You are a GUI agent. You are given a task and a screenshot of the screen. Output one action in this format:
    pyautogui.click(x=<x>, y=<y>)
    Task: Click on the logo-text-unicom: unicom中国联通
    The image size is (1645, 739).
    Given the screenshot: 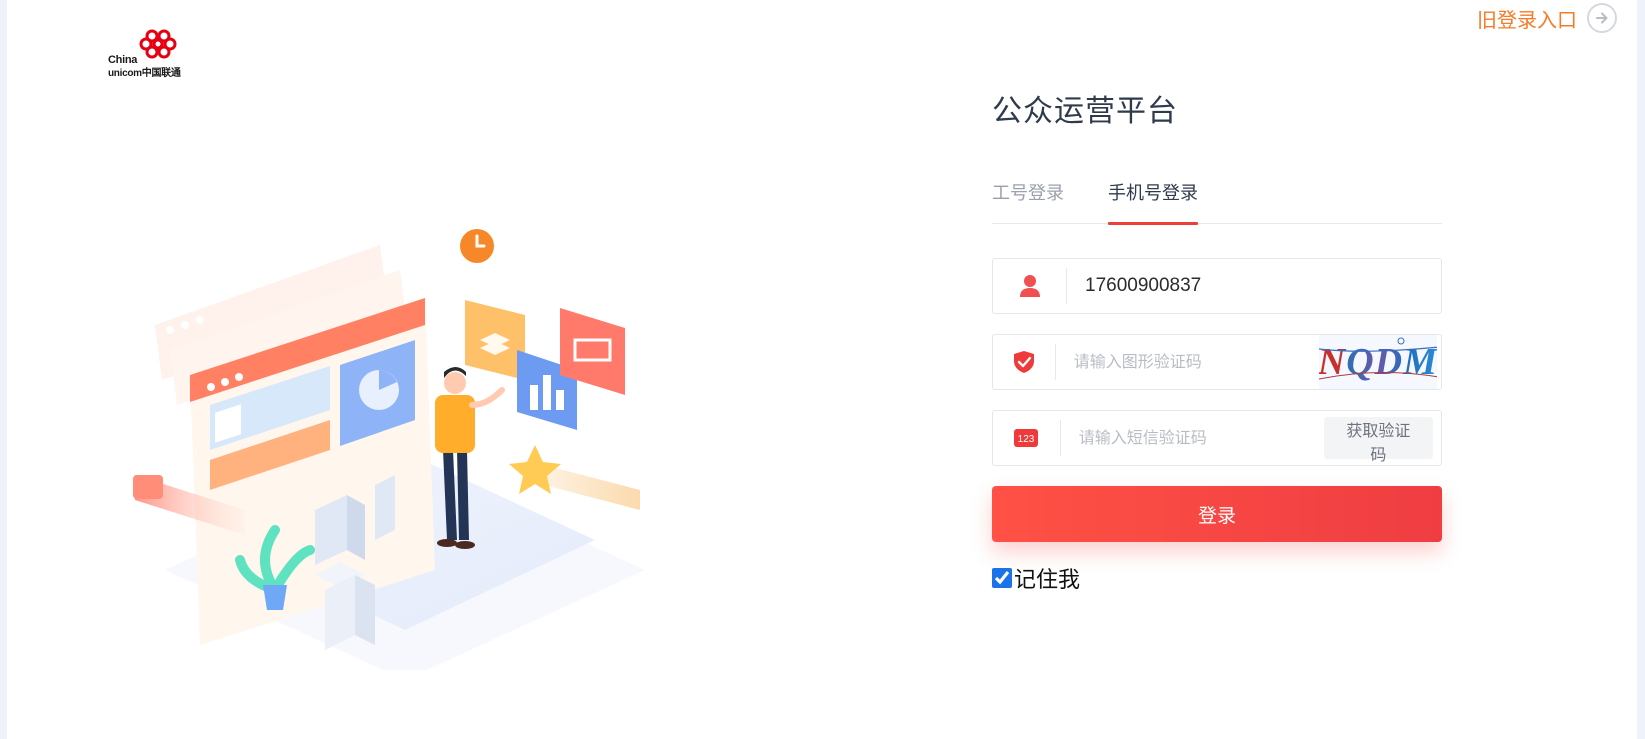 What is the action you would take?
    pyautogui.click(x=144, y=73)
    